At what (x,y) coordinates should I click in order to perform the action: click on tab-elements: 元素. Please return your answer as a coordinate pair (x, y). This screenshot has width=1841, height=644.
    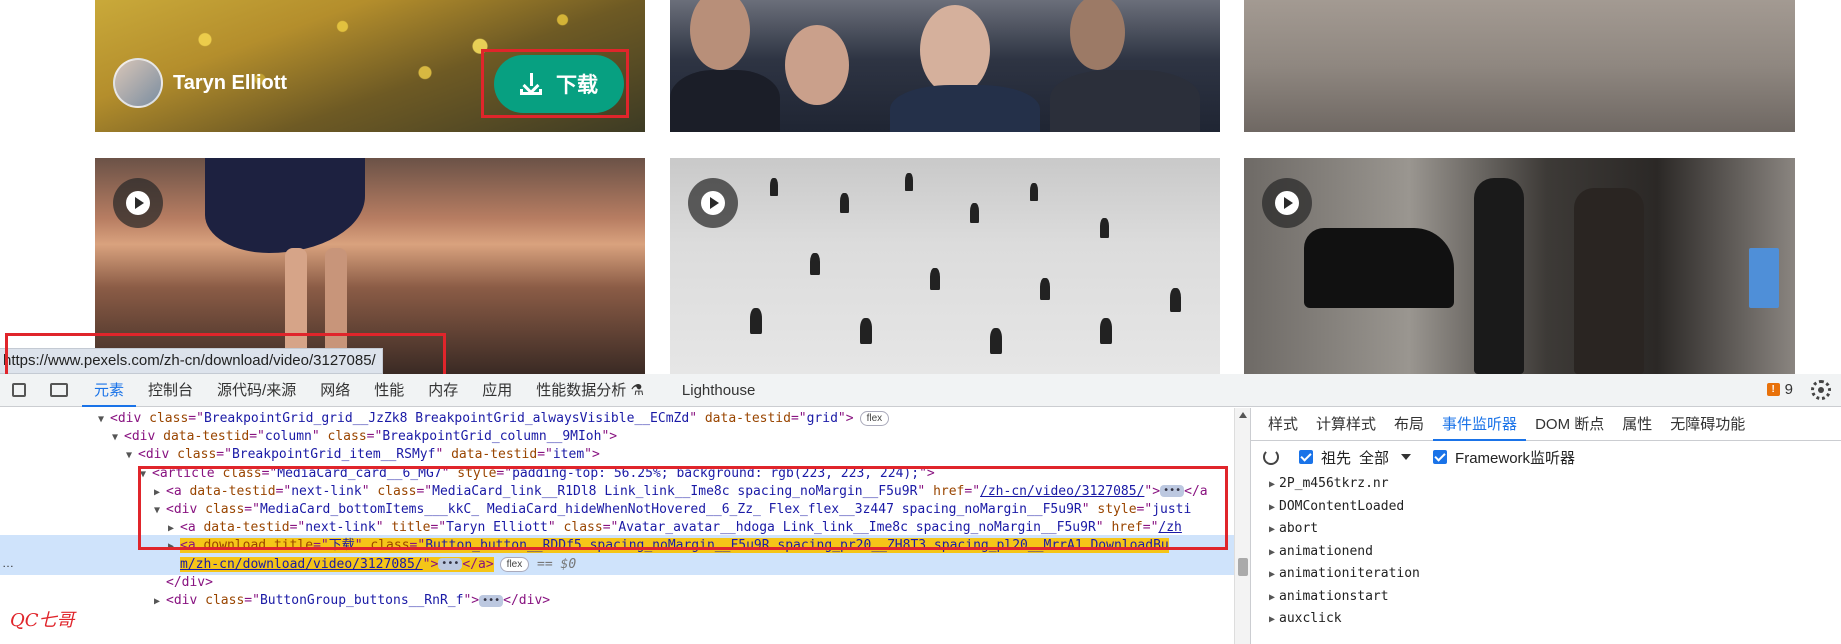
    Looking at the image, I should click on (109, 390).